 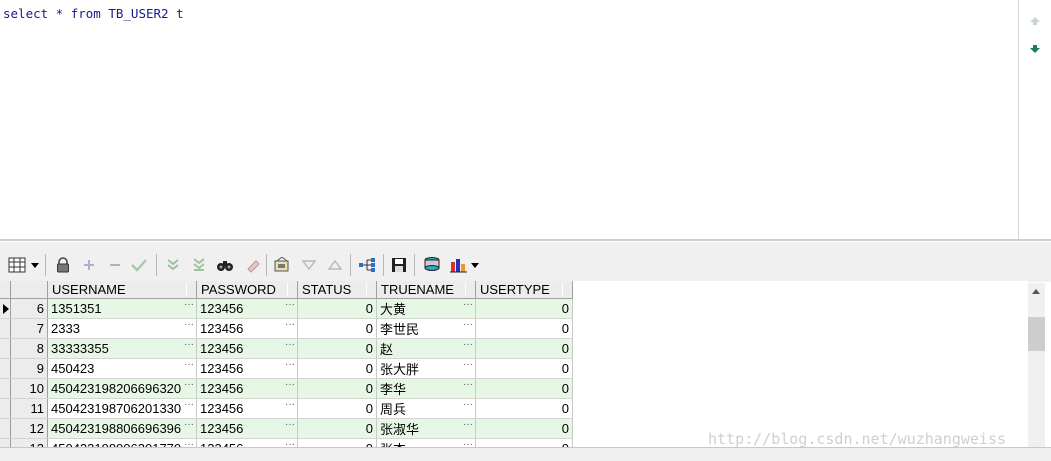 What do you see at coordinates (282, 265) in the screenshot?
I see `export-icon` at bounding box center [282, 265].